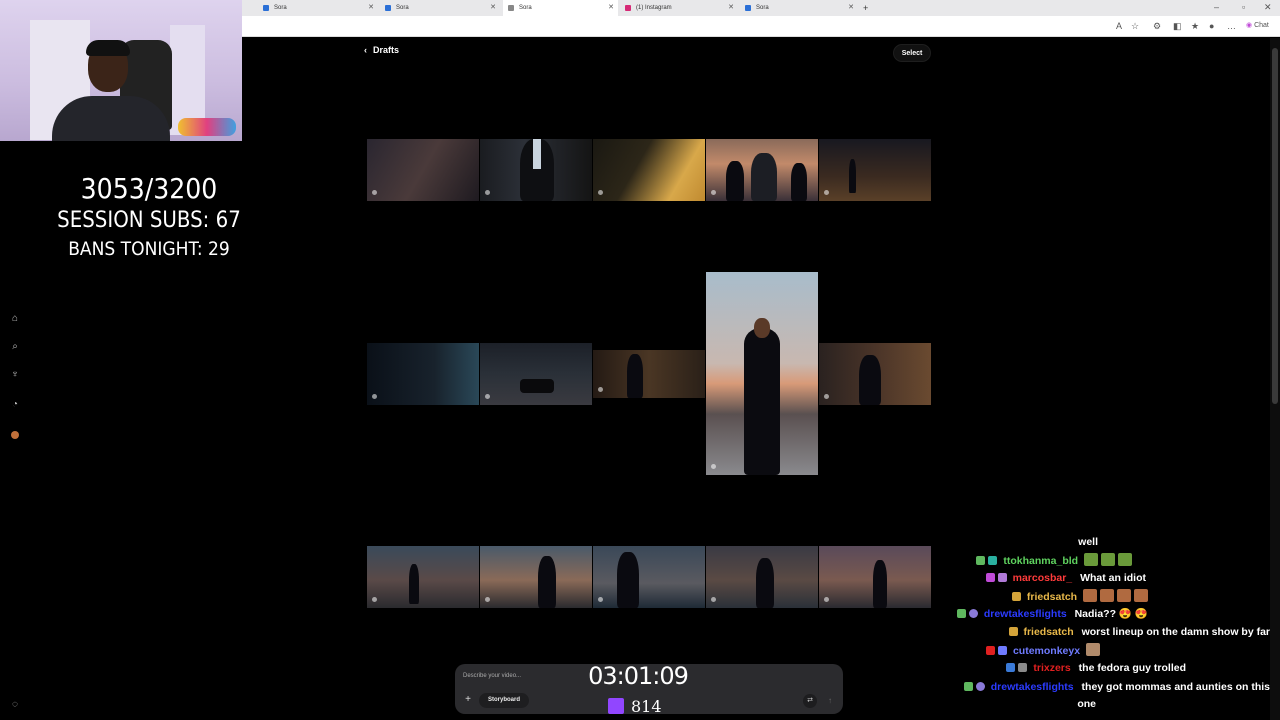  What do you see at coordinates (121, 70) in the screenshot?
I see `webcam-overlay` at bounding box center [121, 70].